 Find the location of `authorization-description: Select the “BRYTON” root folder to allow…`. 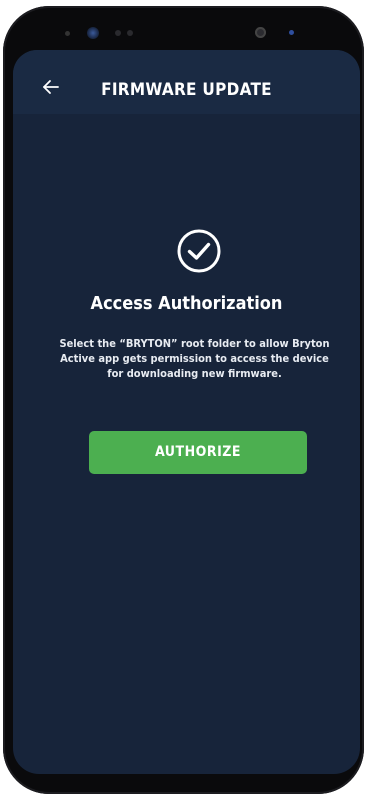

authorization-description: Select the “BRYTON” root folder to allow… is located at coordinates (194, 358).